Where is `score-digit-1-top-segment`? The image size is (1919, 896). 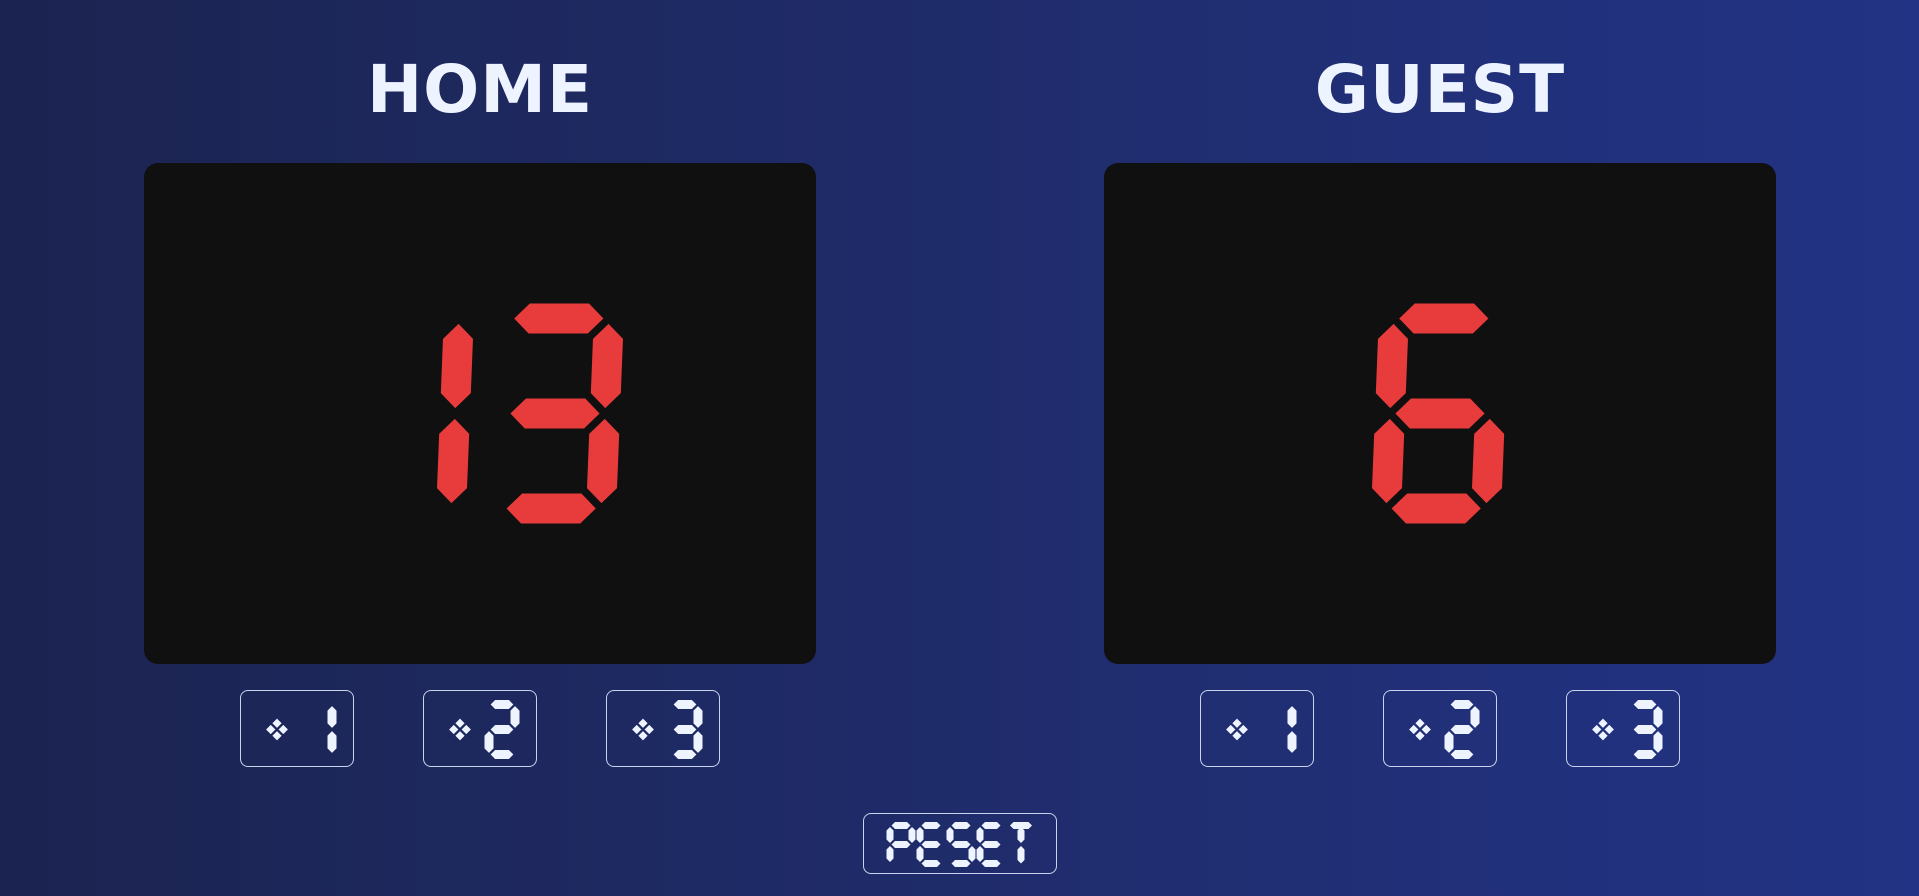 score-digit-1-top-segment is located at coordinates (559, 318).